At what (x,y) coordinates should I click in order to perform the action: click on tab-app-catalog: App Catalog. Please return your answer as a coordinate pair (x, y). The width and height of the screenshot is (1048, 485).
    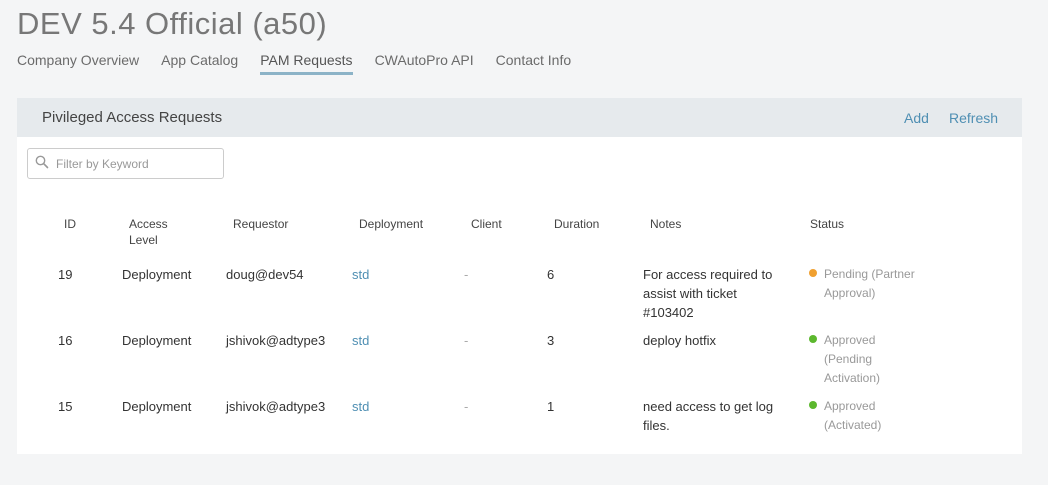
    Looking at the image, I should click on (199, 63).